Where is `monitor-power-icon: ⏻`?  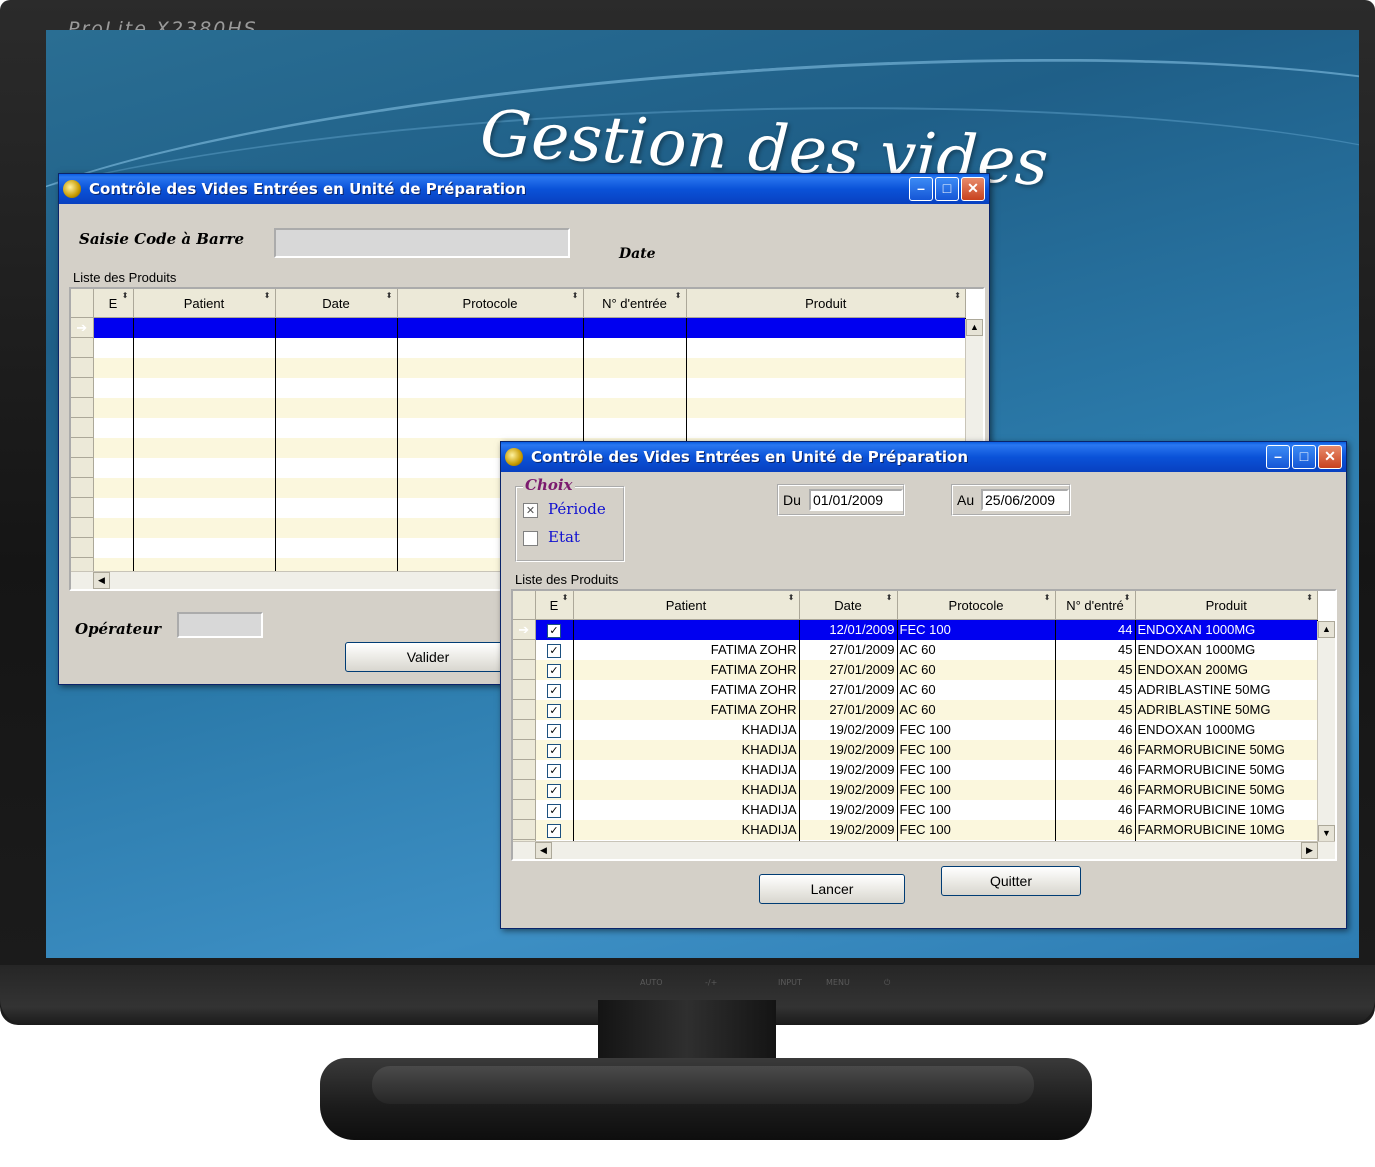
monitor-power-icon: ⏻ is located at coordinates (887, 983).